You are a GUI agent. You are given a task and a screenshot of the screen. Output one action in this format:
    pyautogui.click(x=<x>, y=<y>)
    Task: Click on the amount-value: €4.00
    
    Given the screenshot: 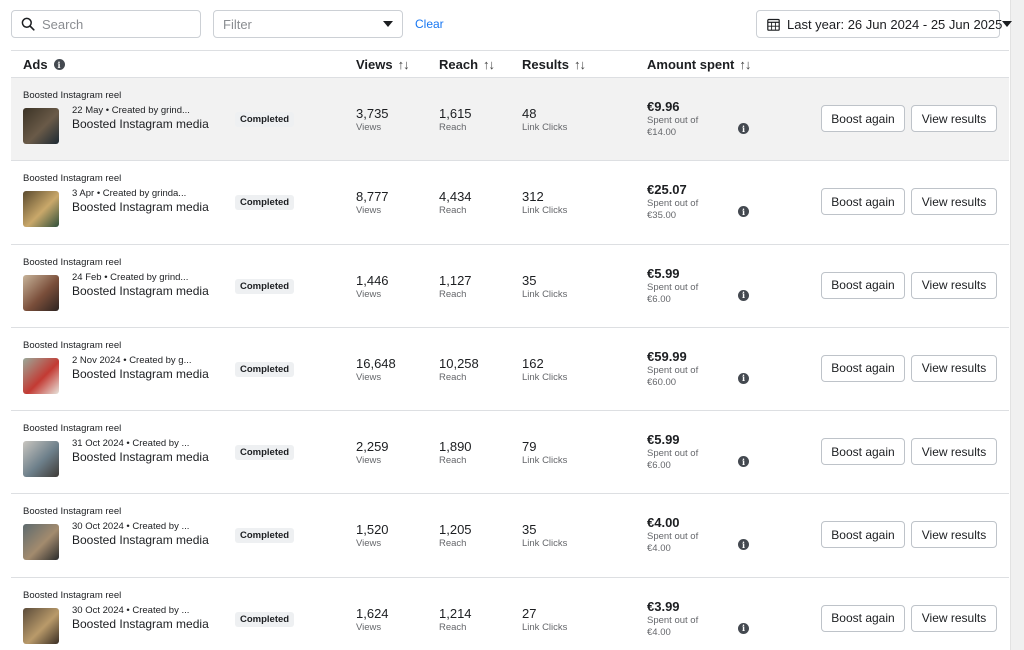 What is the action you would take?
    pyautogui.click(x=663, y=523)
    